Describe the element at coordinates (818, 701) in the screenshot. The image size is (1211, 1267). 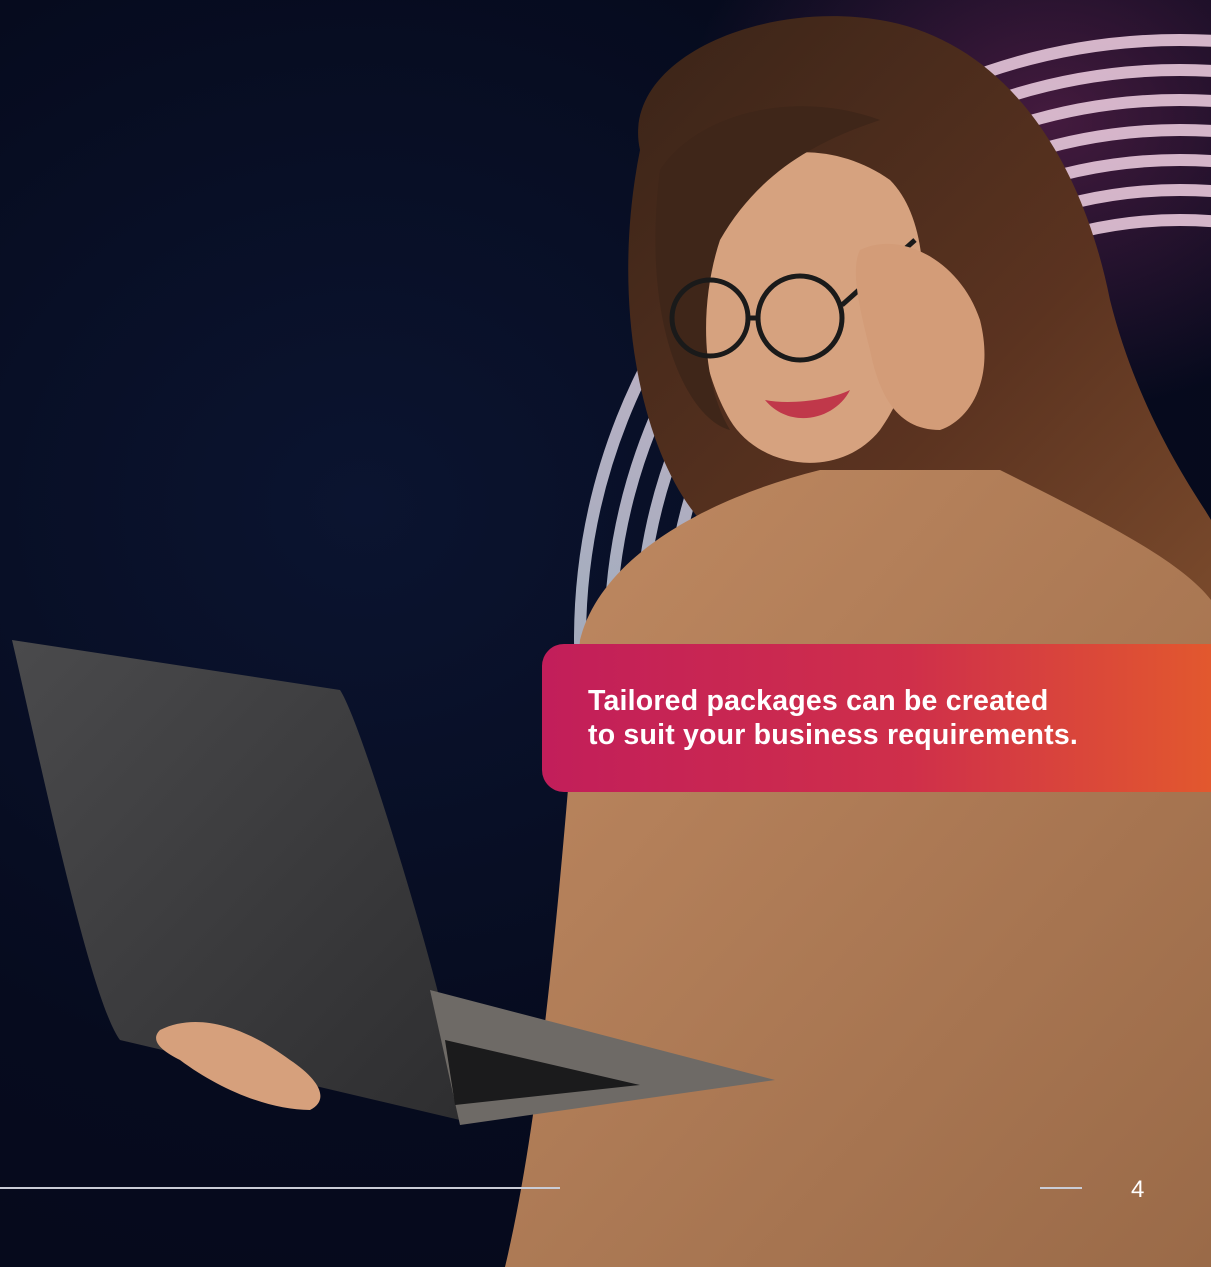
I see `callout-line-1: Tailored packages can be created` at that location.